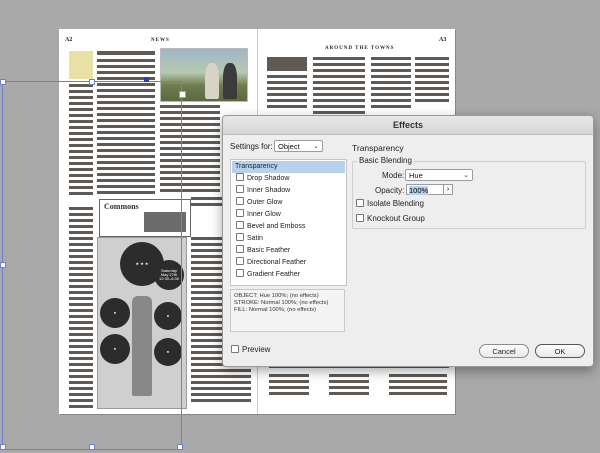  I want to click on cancel-button: Cancel, so click(504, 351).